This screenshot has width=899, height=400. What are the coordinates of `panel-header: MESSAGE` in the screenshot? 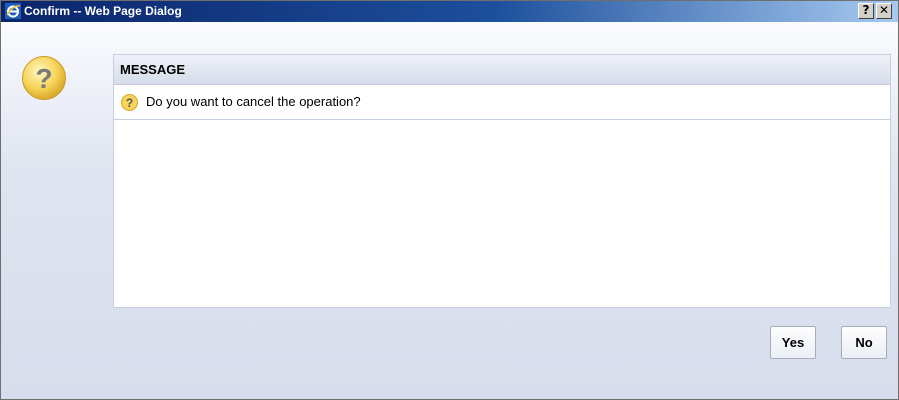 It's located at (502, 70).